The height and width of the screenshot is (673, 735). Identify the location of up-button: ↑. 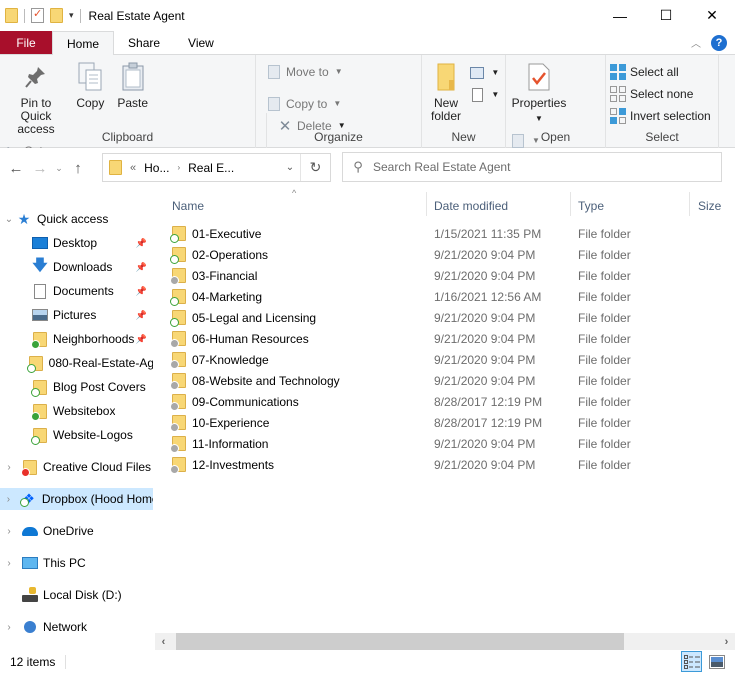
(78, 168).